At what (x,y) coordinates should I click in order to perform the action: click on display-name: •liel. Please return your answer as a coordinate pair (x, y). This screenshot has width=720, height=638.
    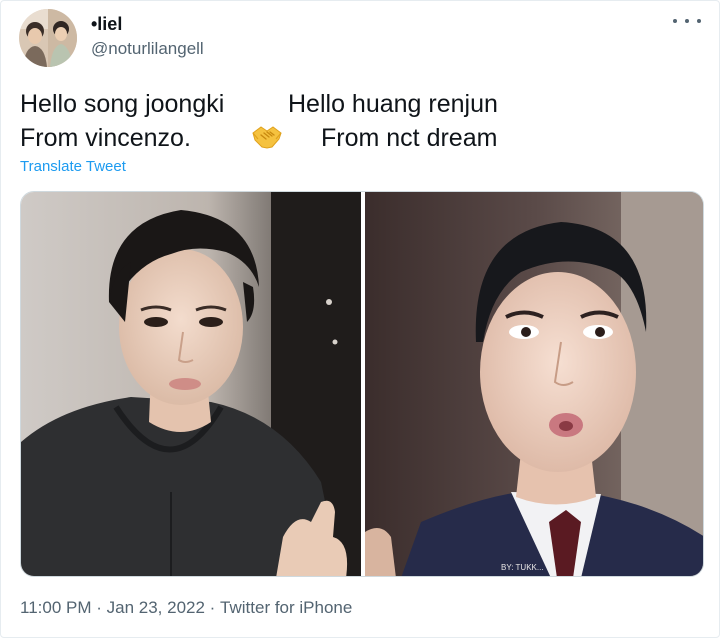
    Looking at the image, I should click on (147, 24).